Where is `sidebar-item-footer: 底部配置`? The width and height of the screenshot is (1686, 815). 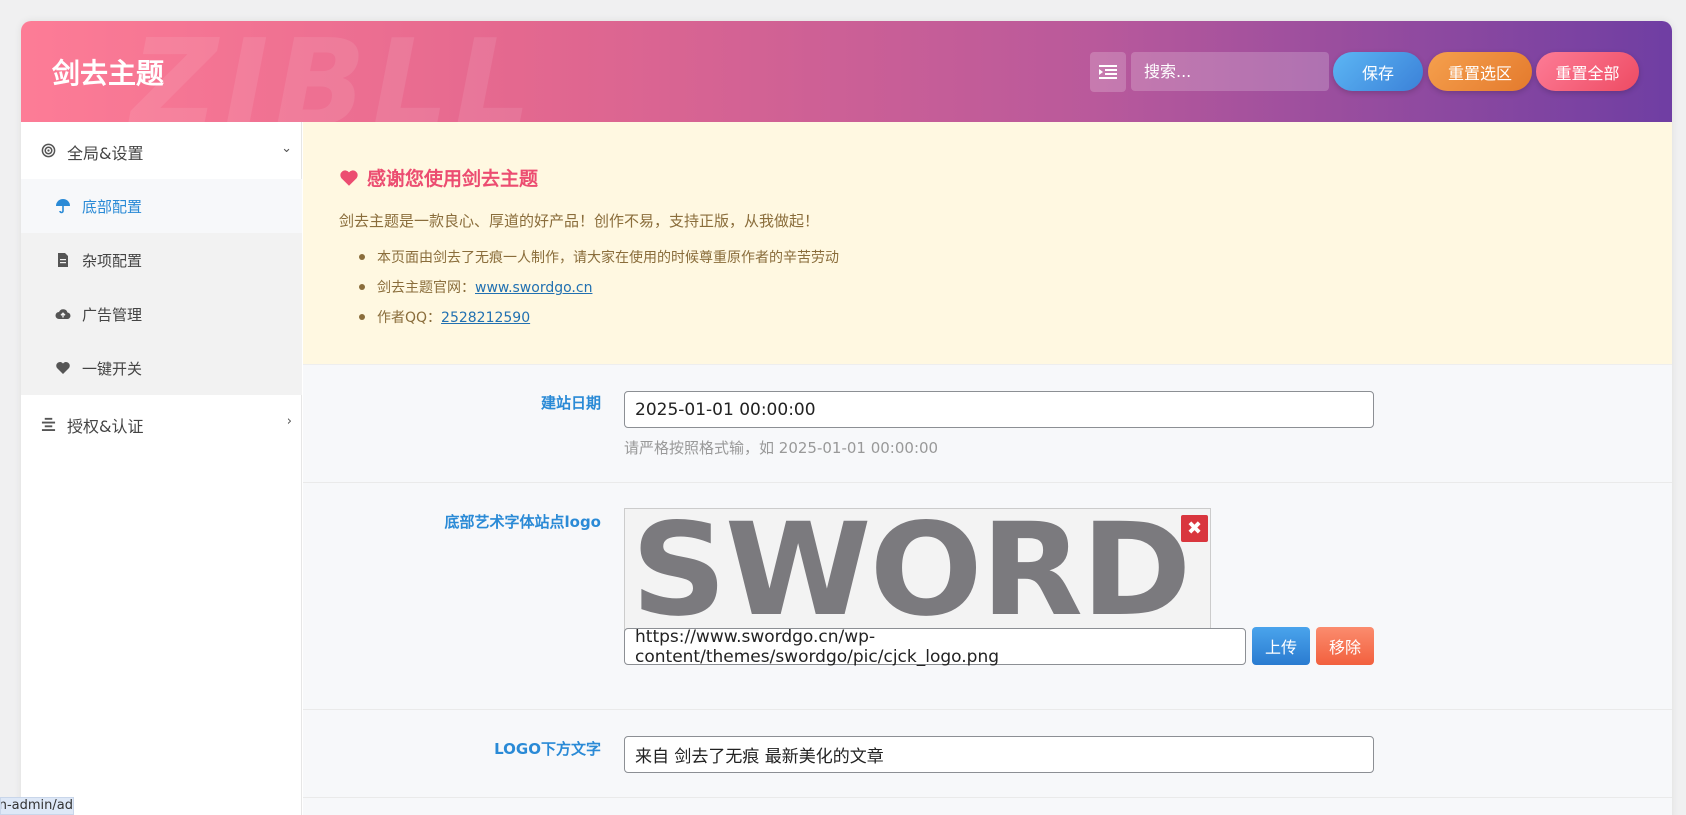
sidebar-item-footer: 底部配置 is located at coordinates (161, 206).